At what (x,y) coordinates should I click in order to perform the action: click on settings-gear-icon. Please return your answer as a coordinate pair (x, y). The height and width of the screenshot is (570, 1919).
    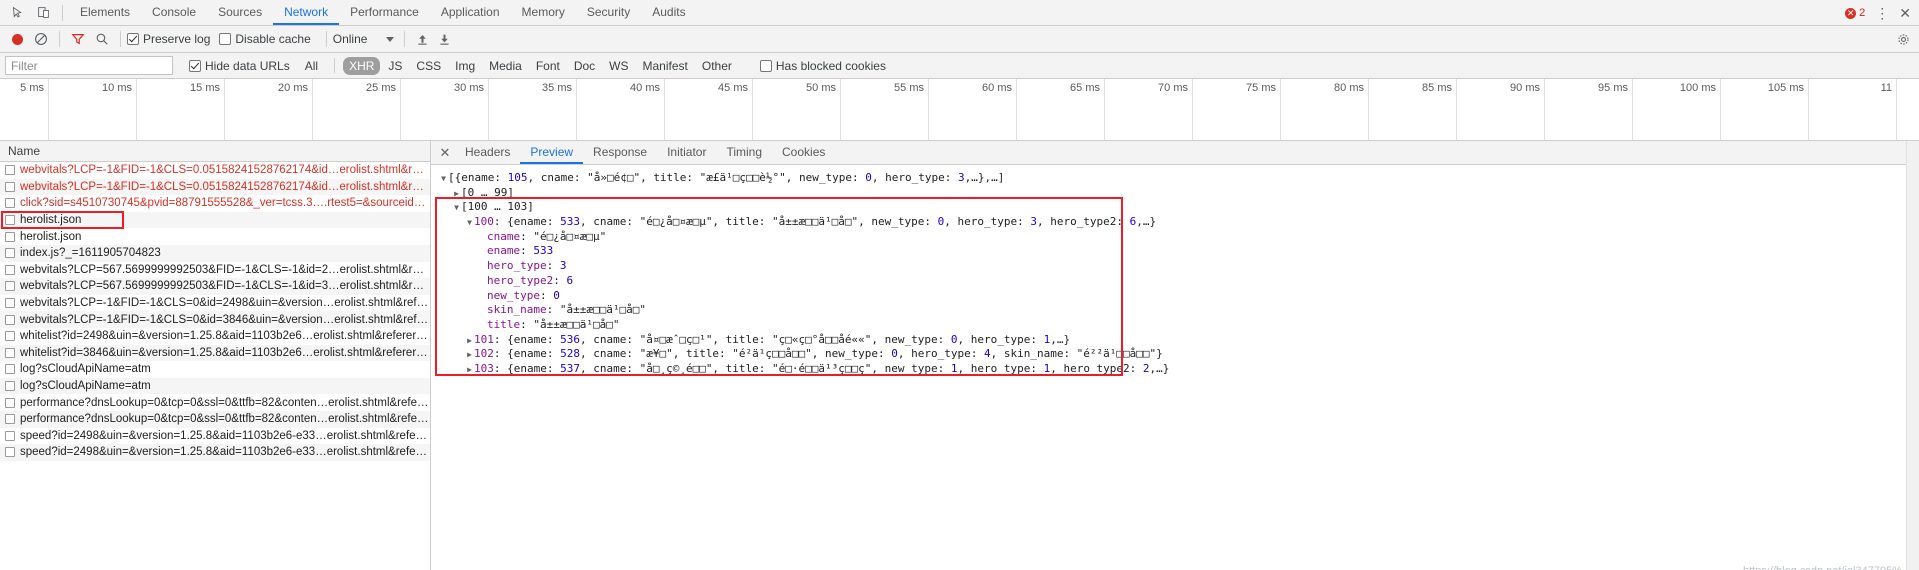
    Looking at the image, I should click on (1903, 40).